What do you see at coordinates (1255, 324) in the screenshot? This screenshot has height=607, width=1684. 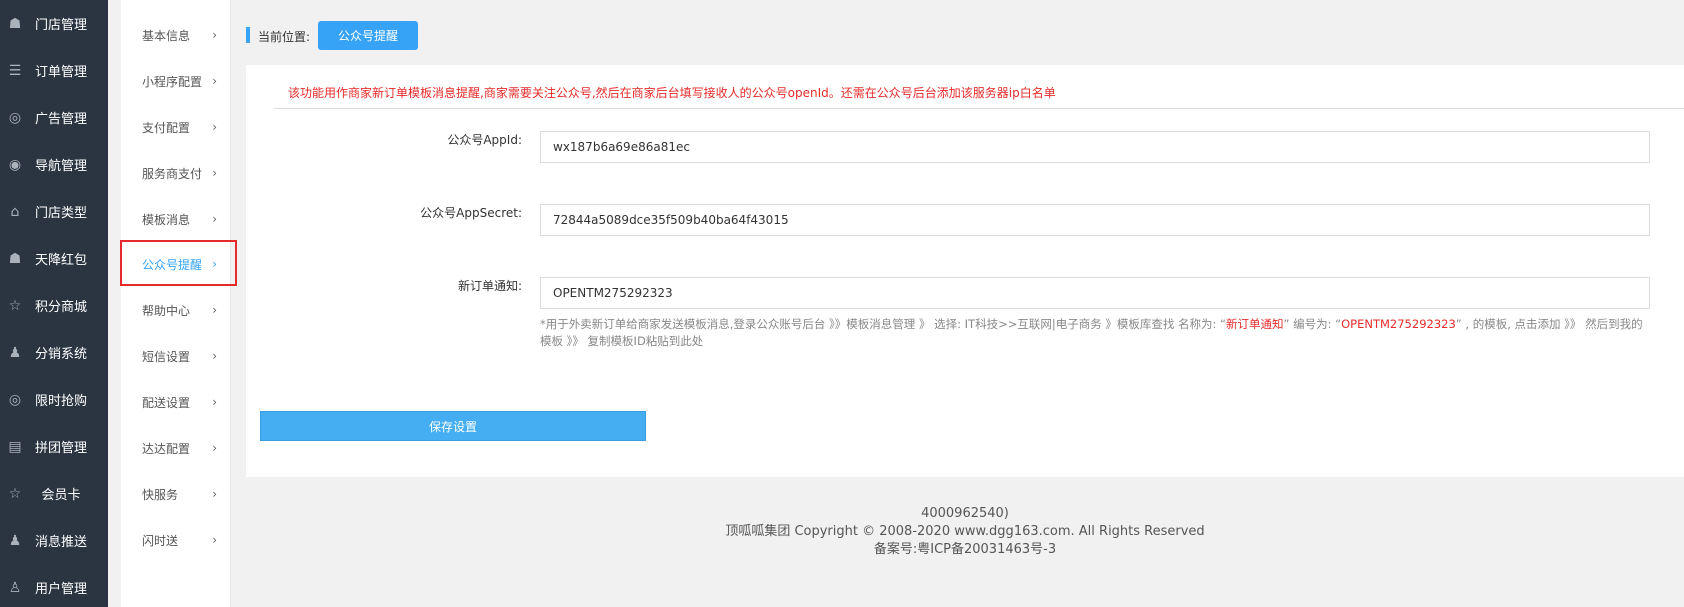 I see `hint-template-name: 新订单通知` at bounding box center [1255, 324].